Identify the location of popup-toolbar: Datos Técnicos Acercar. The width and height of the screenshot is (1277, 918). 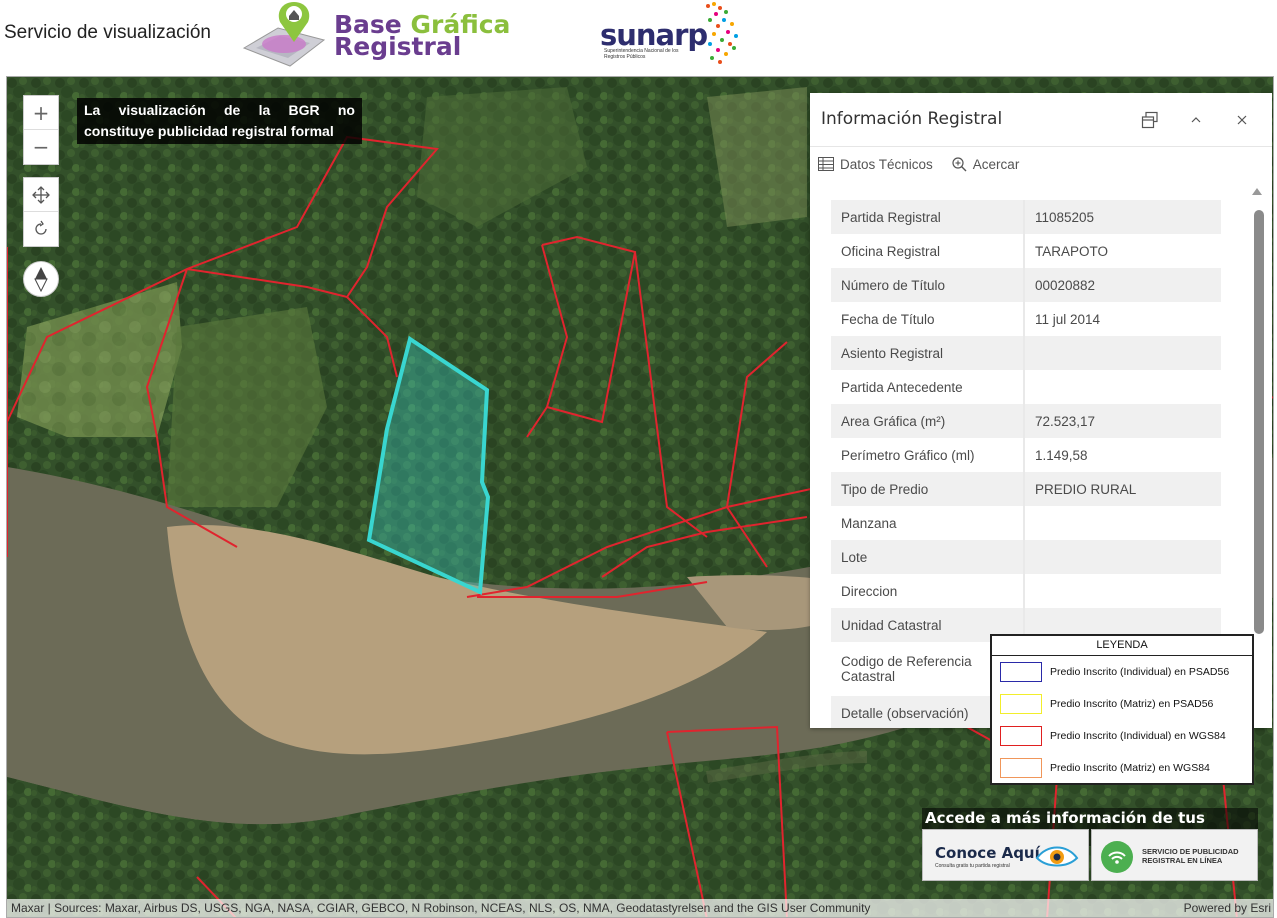
(1041, 164).